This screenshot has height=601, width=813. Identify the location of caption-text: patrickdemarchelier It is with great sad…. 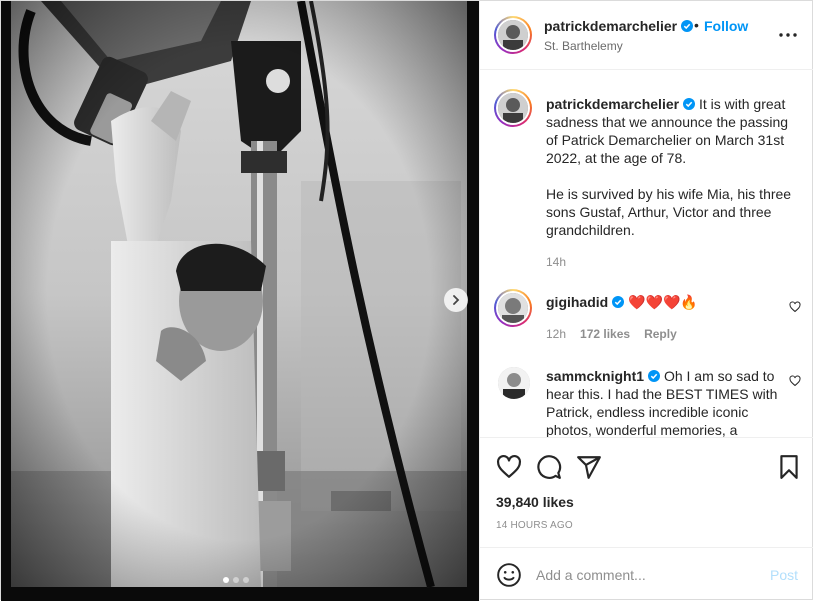
(671, 167).